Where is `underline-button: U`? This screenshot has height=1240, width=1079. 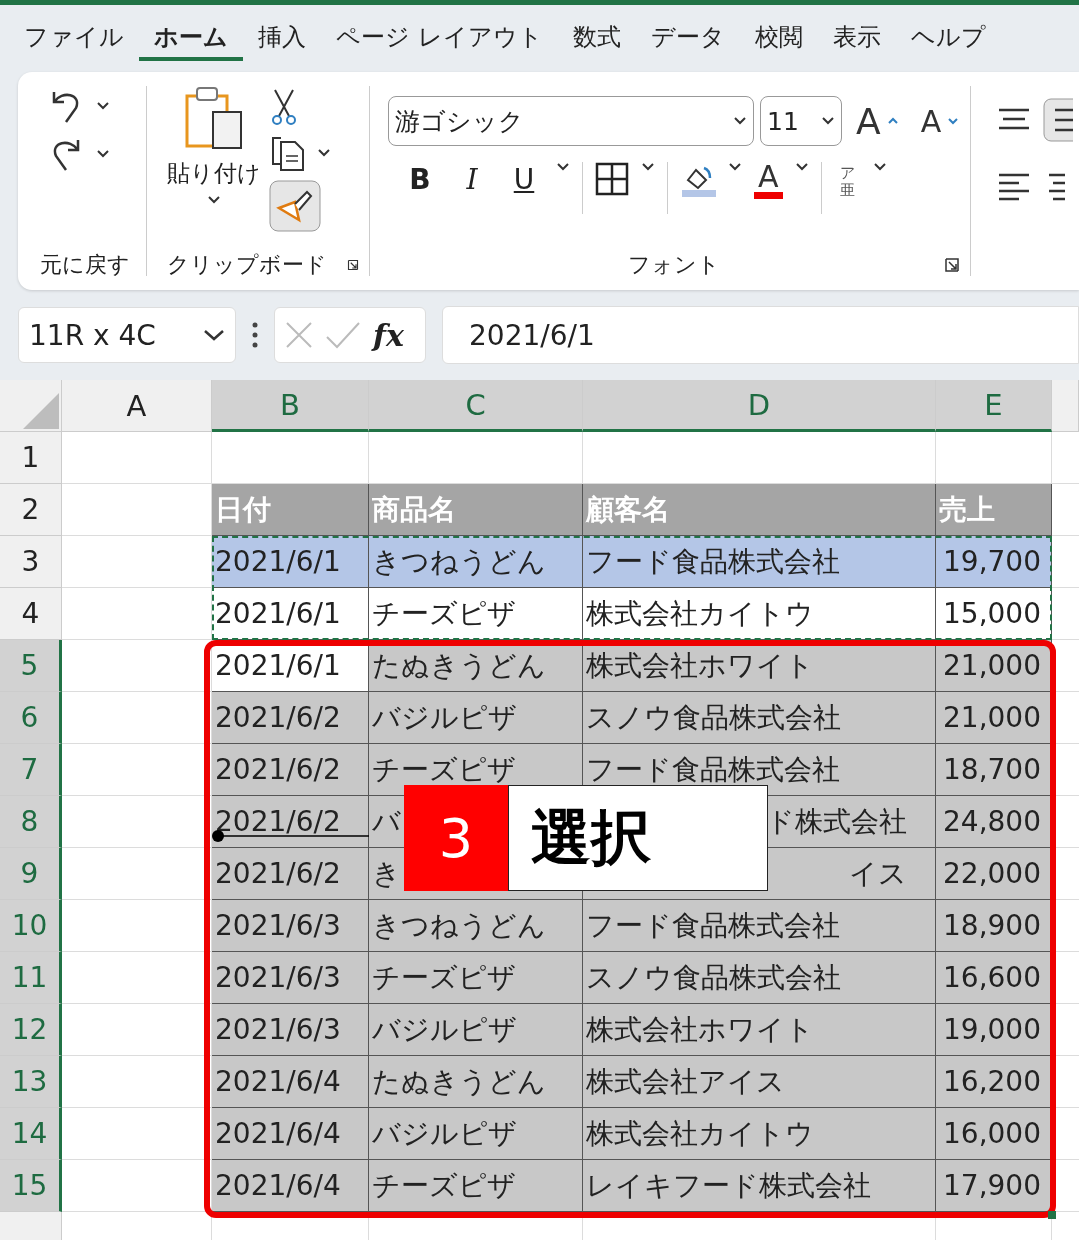
underline-button: U is located at coordinates (524, 179).